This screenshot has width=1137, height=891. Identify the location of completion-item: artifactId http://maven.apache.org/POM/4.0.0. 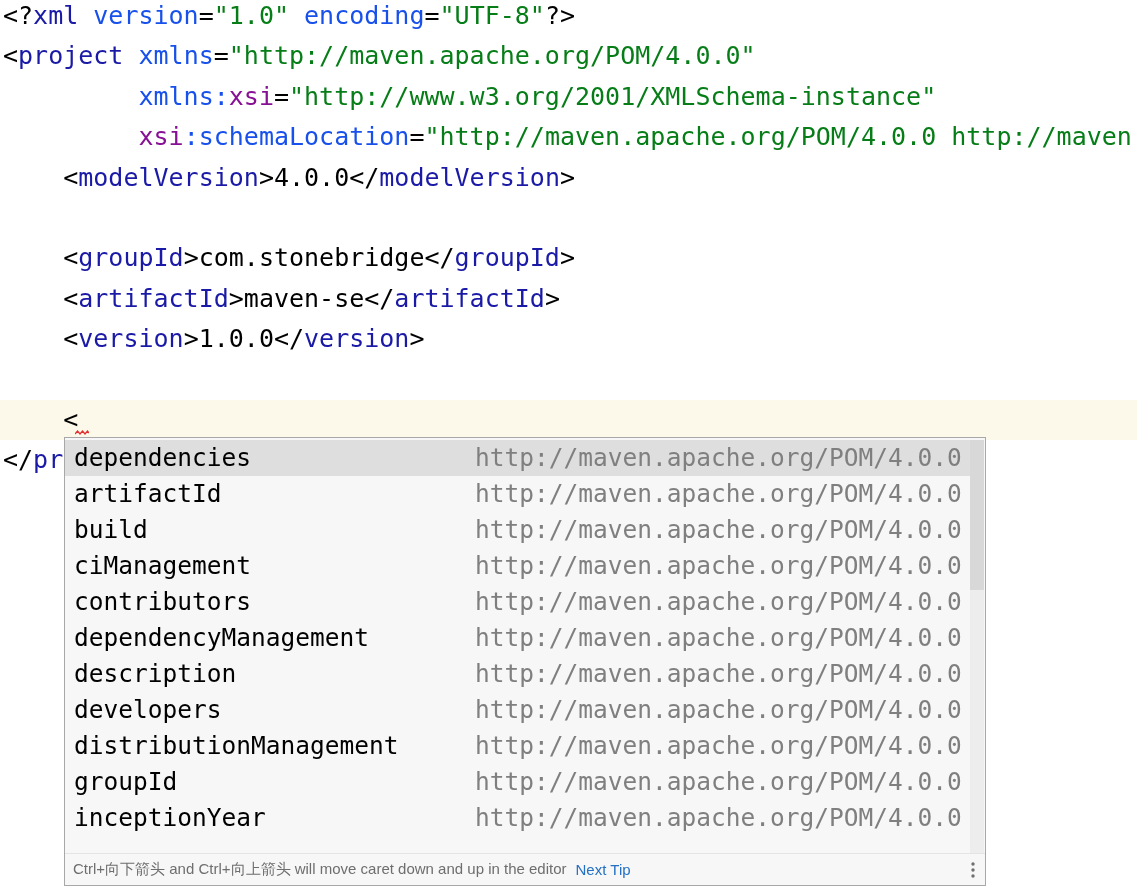
(517, 494).